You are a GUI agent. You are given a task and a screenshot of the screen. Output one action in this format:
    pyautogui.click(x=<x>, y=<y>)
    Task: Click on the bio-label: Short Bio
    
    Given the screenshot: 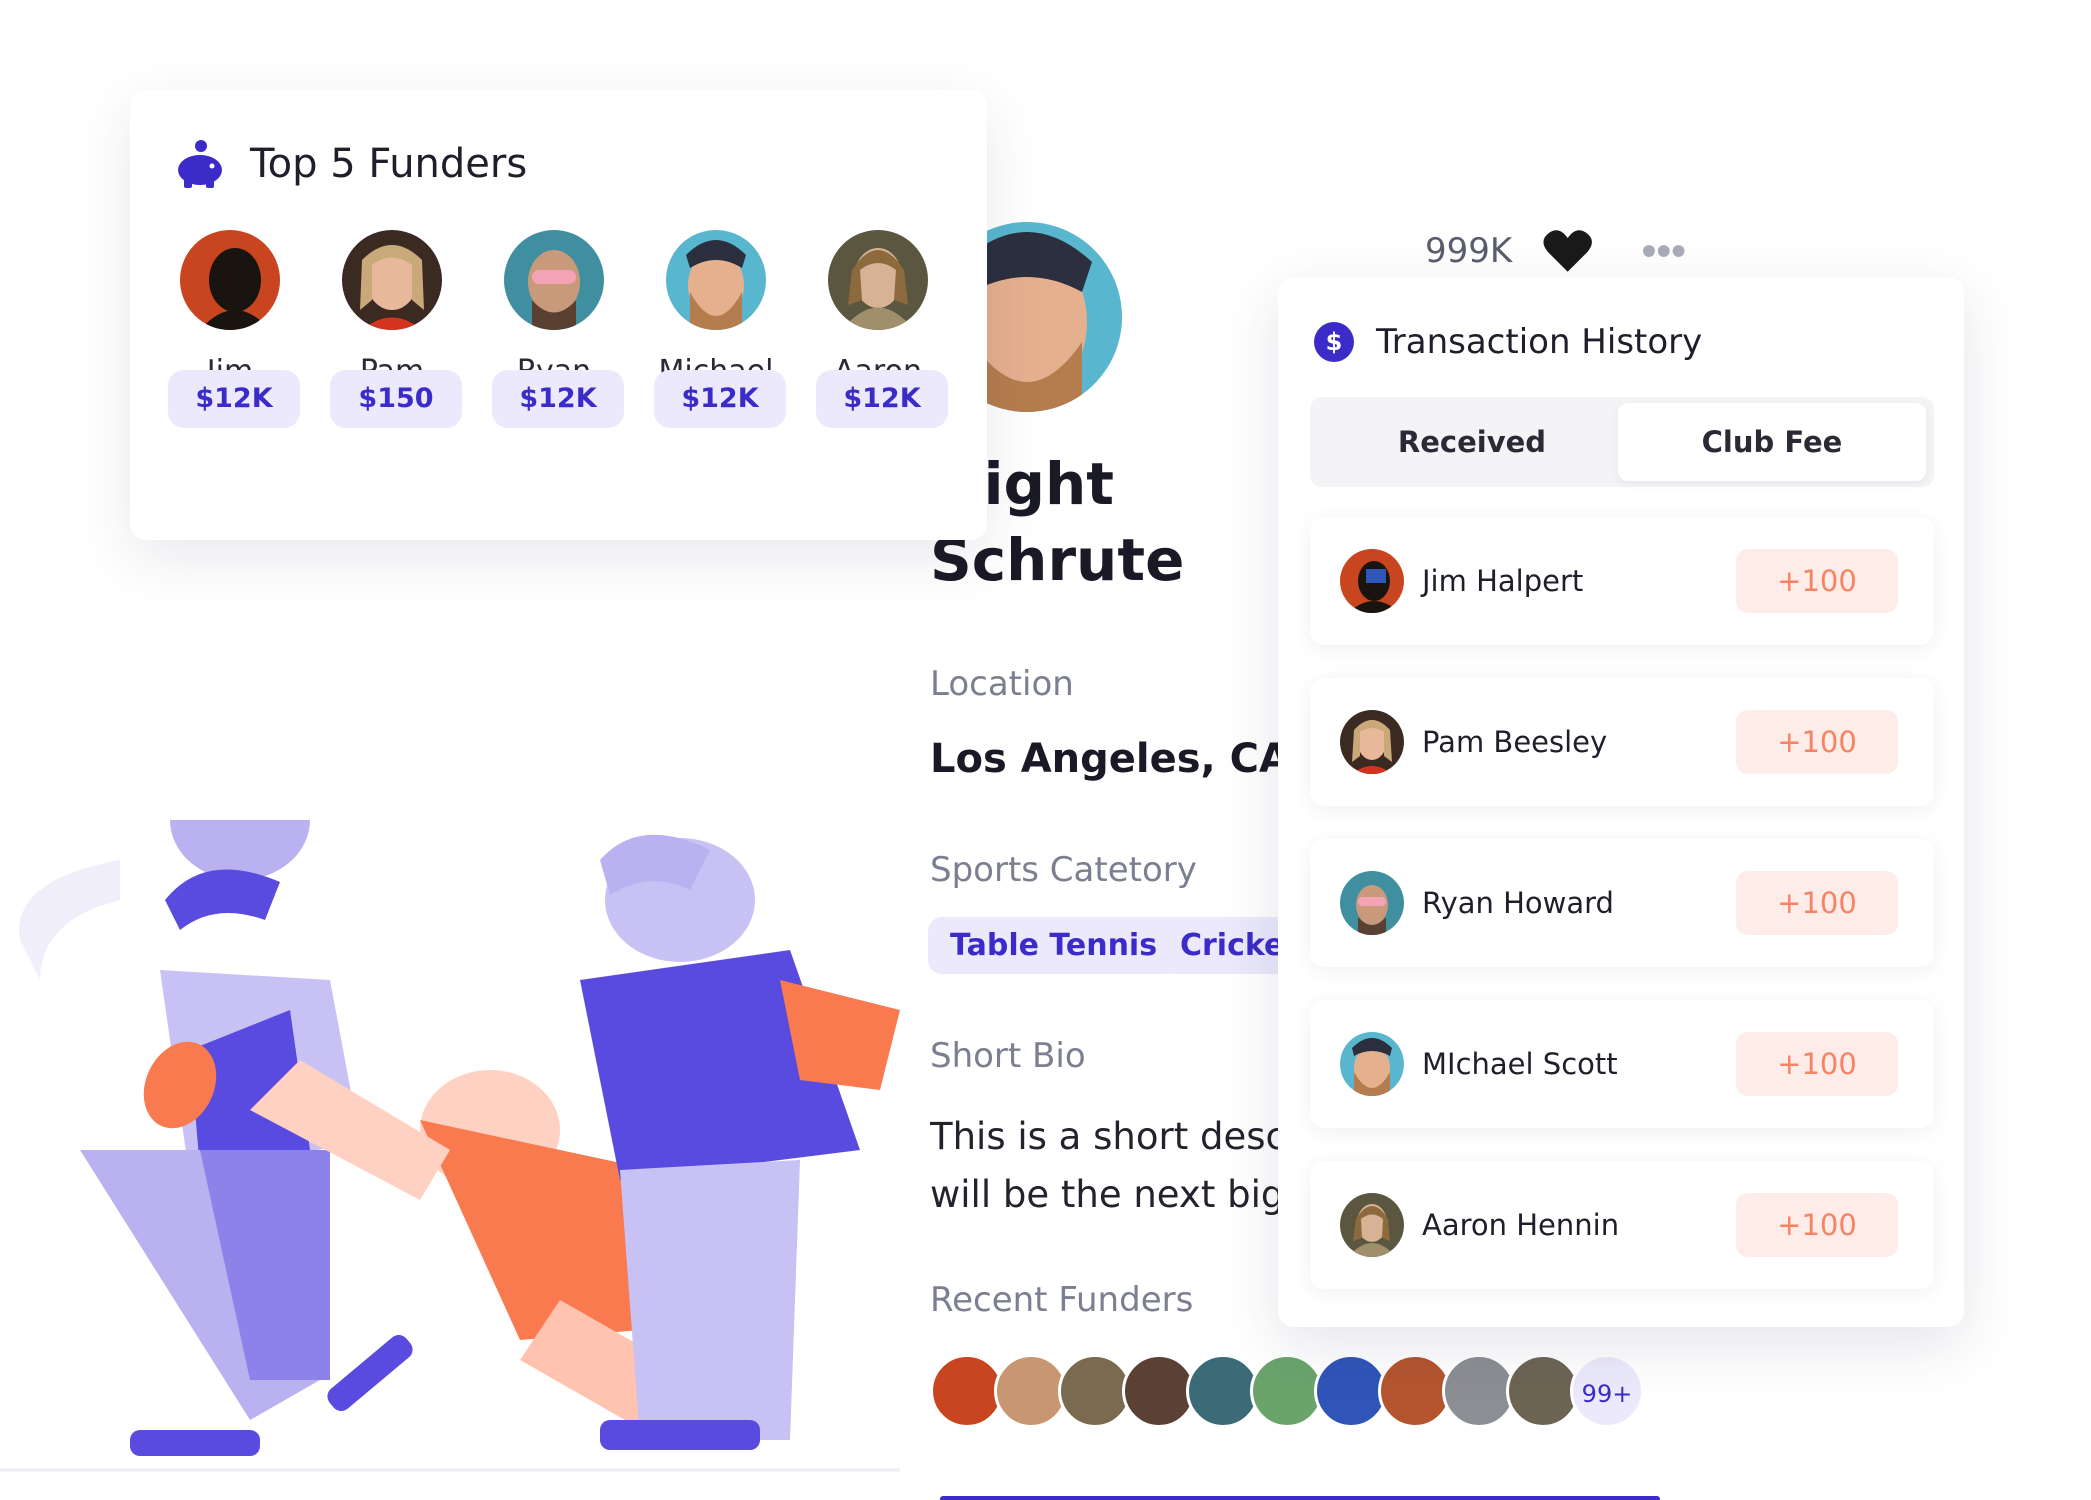 What is the action you would take?
    pyautogui.click(x=1008, y=1056)
    